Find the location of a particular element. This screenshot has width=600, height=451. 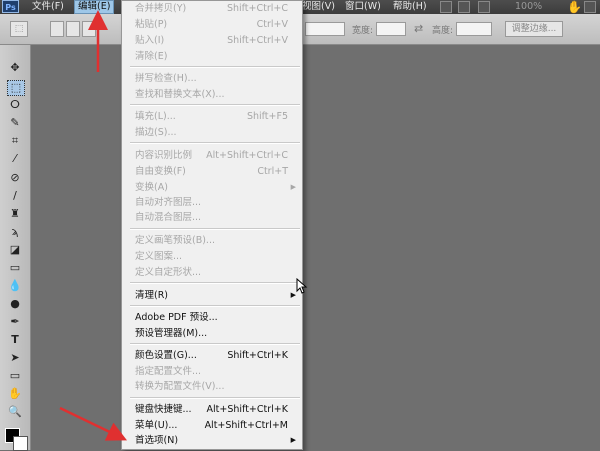

mouse-cursor-icon is located at coordinates (302, 286).